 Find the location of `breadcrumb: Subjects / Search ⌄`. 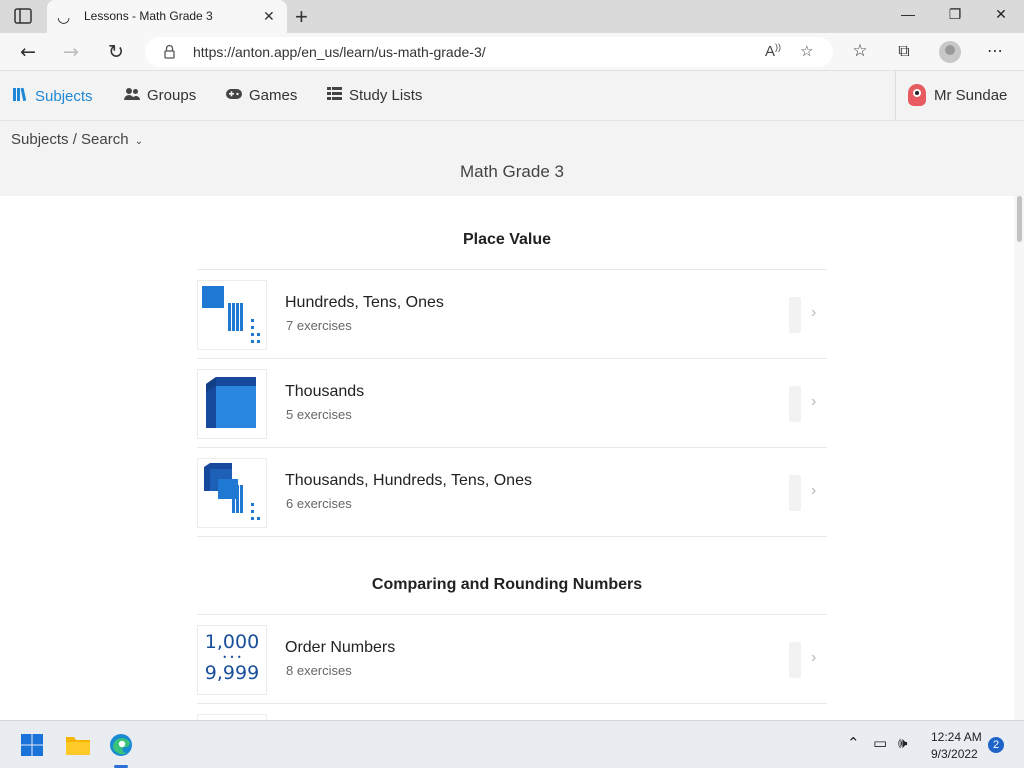

breadcrumb: Subjects / Search ⌄ is located at coordinates (77, 139).